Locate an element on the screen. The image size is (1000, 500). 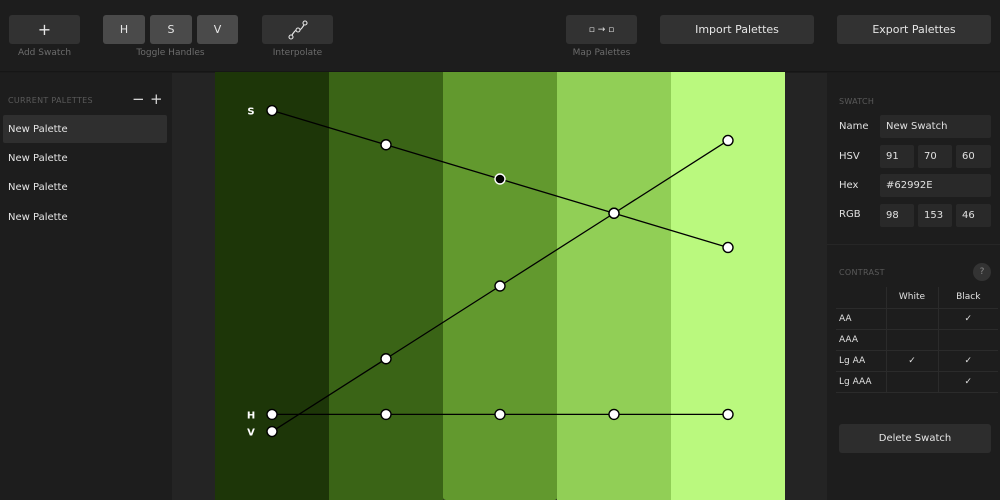
export-palettes-button: Export Palettes is located at coordinates (914, 29).